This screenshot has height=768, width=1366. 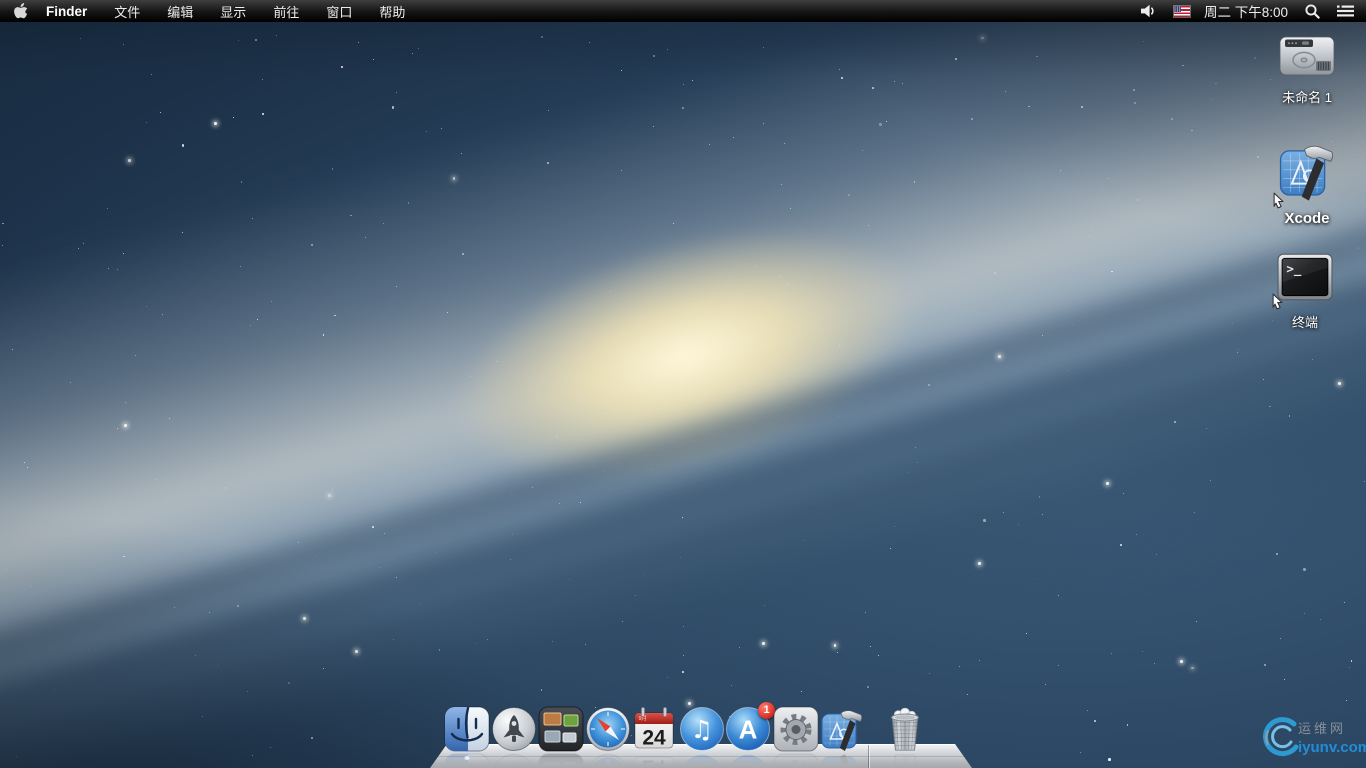 I want to click on dock-item-system-preferences, so click(x=796, y=729).